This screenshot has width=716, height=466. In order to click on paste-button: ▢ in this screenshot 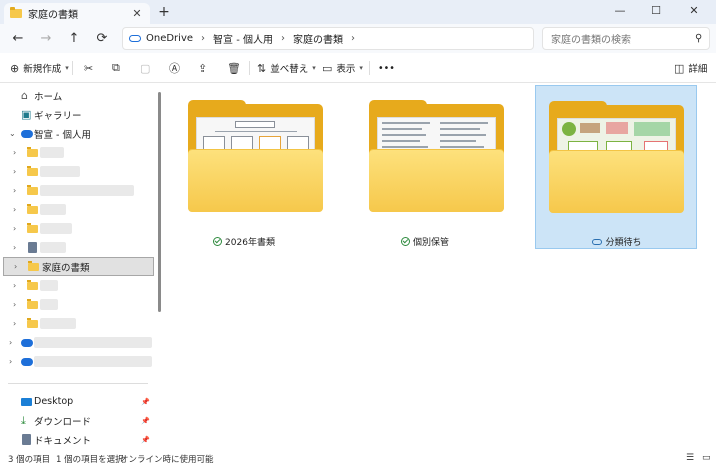, I will do `click(147, 68)`.